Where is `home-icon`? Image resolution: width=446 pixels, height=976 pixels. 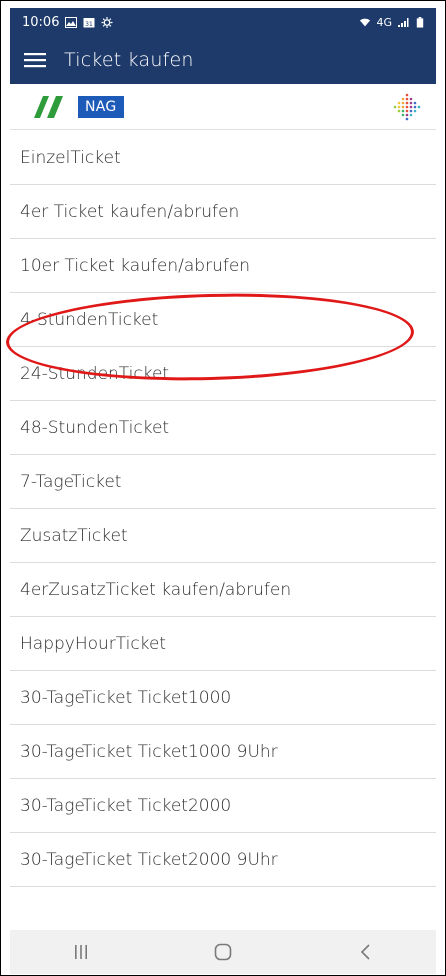 home-icon is located at coordinates (223, 952).